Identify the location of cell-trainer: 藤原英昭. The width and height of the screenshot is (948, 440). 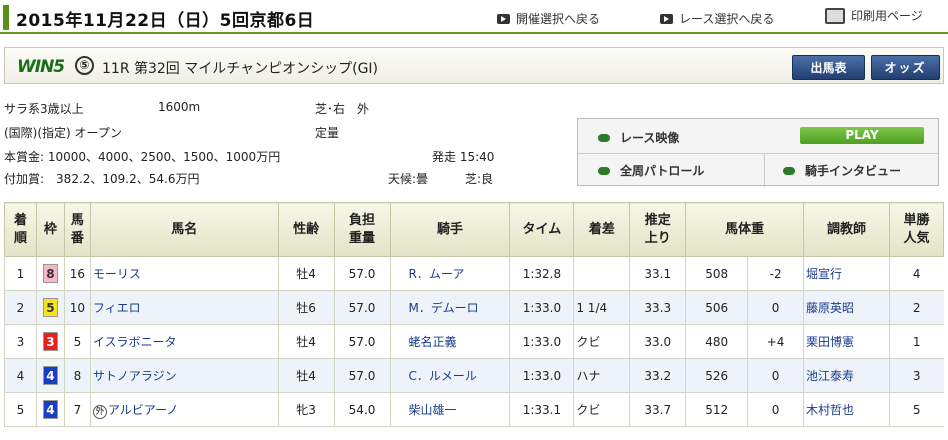
(846, 307).